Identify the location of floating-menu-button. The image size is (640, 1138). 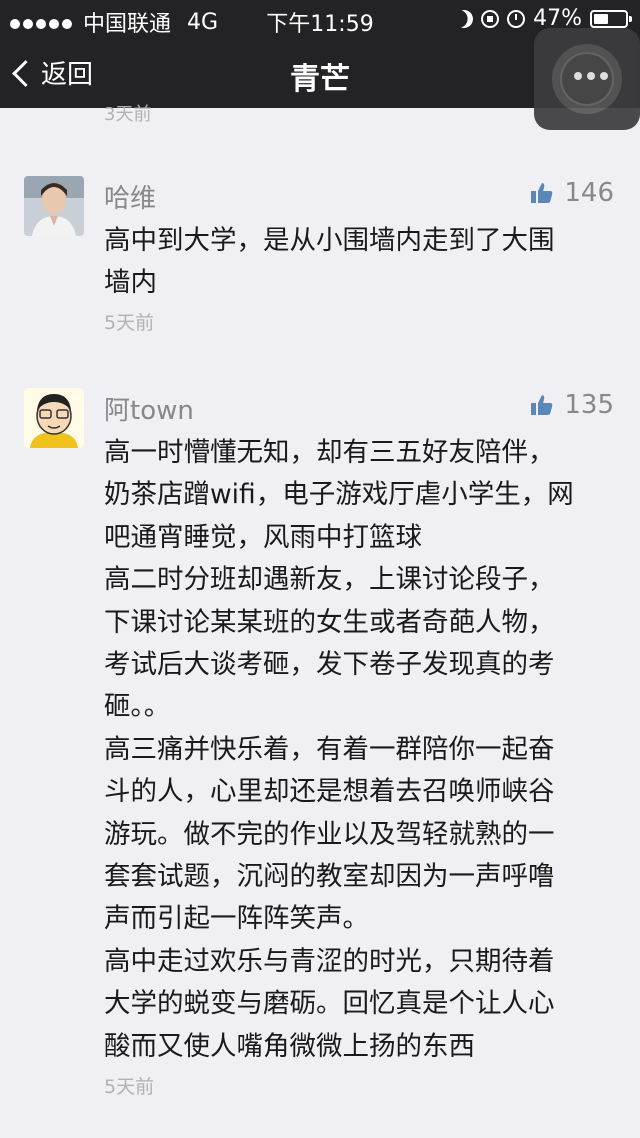
(587, 79).